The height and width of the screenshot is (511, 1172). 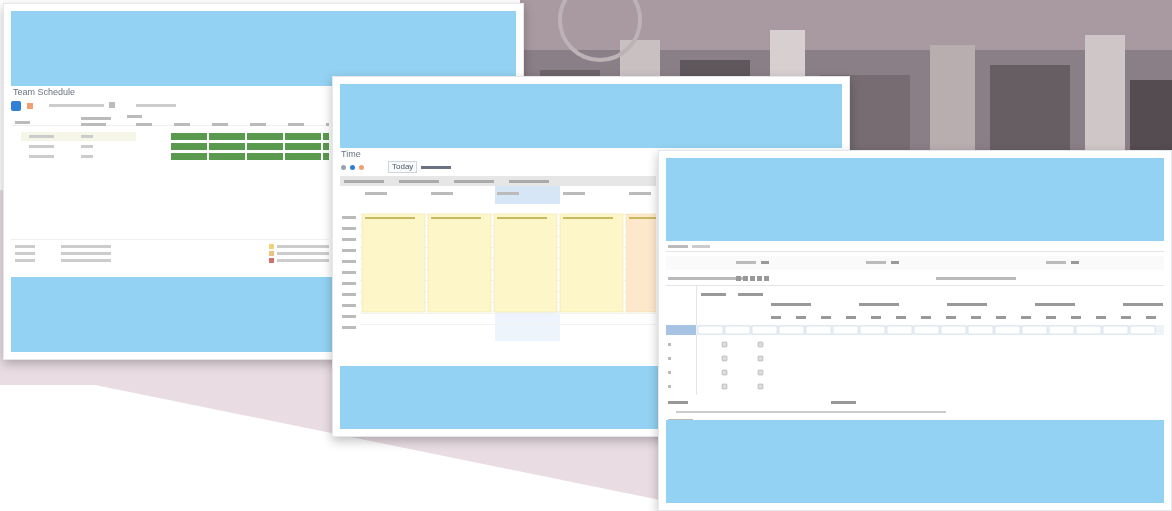 What do you see at coordinates (44, 92) in the screenshot?
I see `screen-title: Team Schedule` at bounding box center [44, 92].